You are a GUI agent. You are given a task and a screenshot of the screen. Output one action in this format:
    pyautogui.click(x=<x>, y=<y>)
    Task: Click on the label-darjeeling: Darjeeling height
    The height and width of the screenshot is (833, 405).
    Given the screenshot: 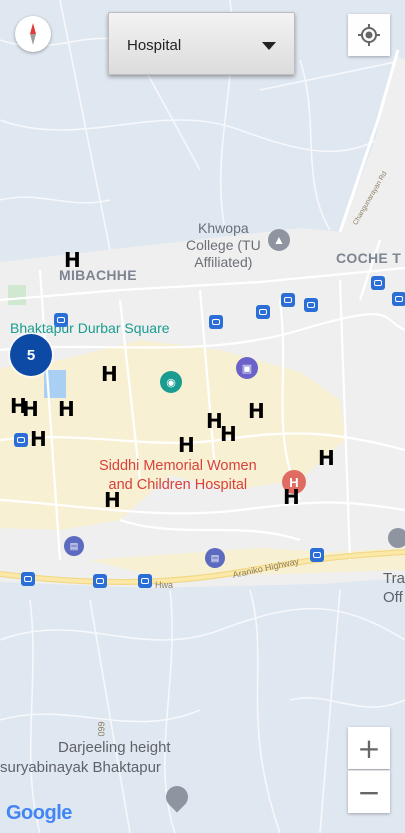 What is the action you would take?
    pyautogui.click(x=114, y=747)
    